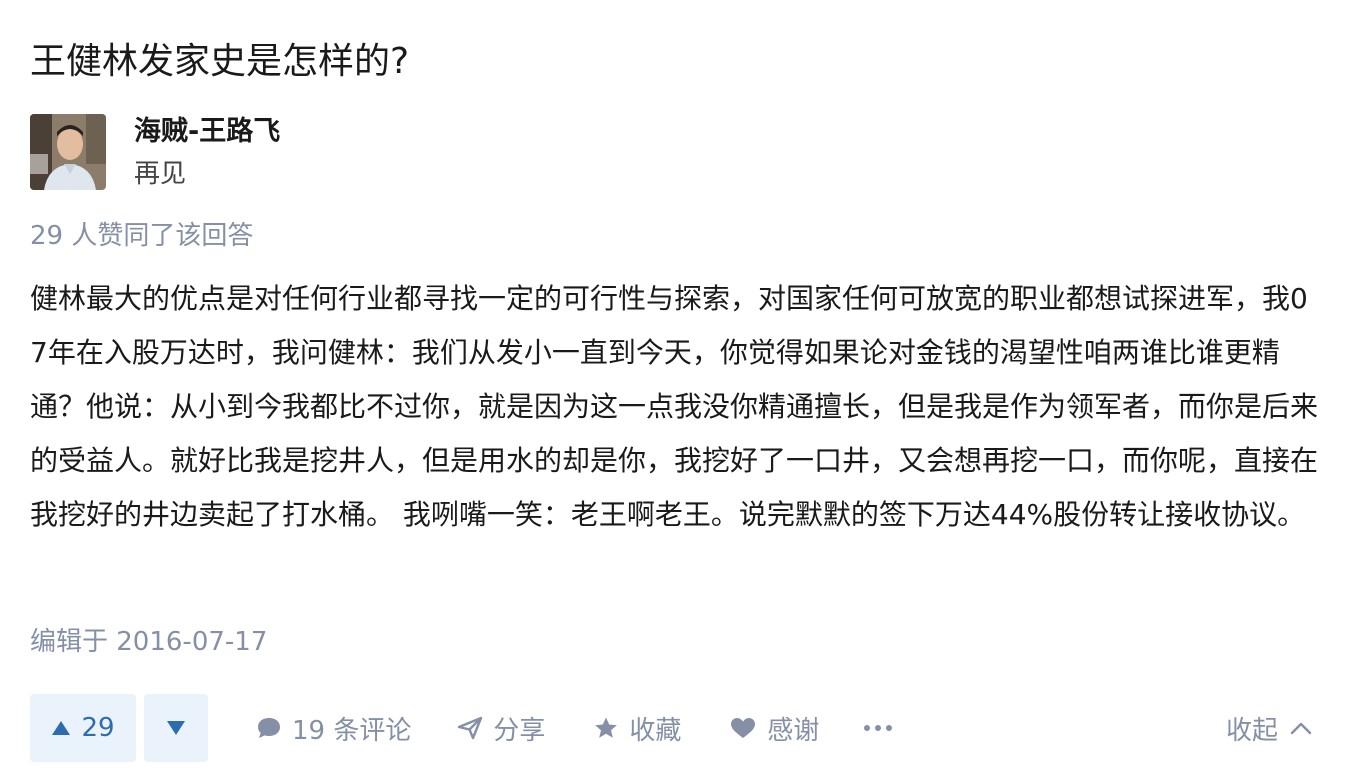 This screenshot has height=784, width=1356. What do you see at coordinates (160, 174) in the screenshot?
I see `author-bio: 再见` at bounding box center [160, 174].